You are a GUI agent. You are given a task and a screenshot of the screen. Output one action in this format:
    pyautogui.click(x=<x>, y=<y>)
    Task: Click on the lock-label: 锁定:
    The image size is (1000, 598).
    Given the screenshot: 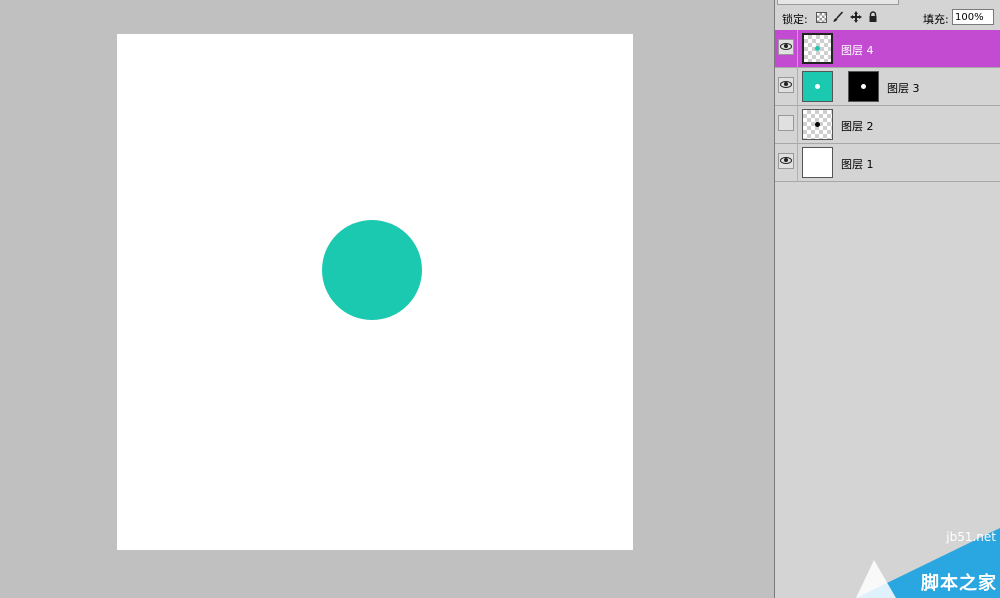 What is the action you would take?
    pyautogui.click(x=795, y=19)
    